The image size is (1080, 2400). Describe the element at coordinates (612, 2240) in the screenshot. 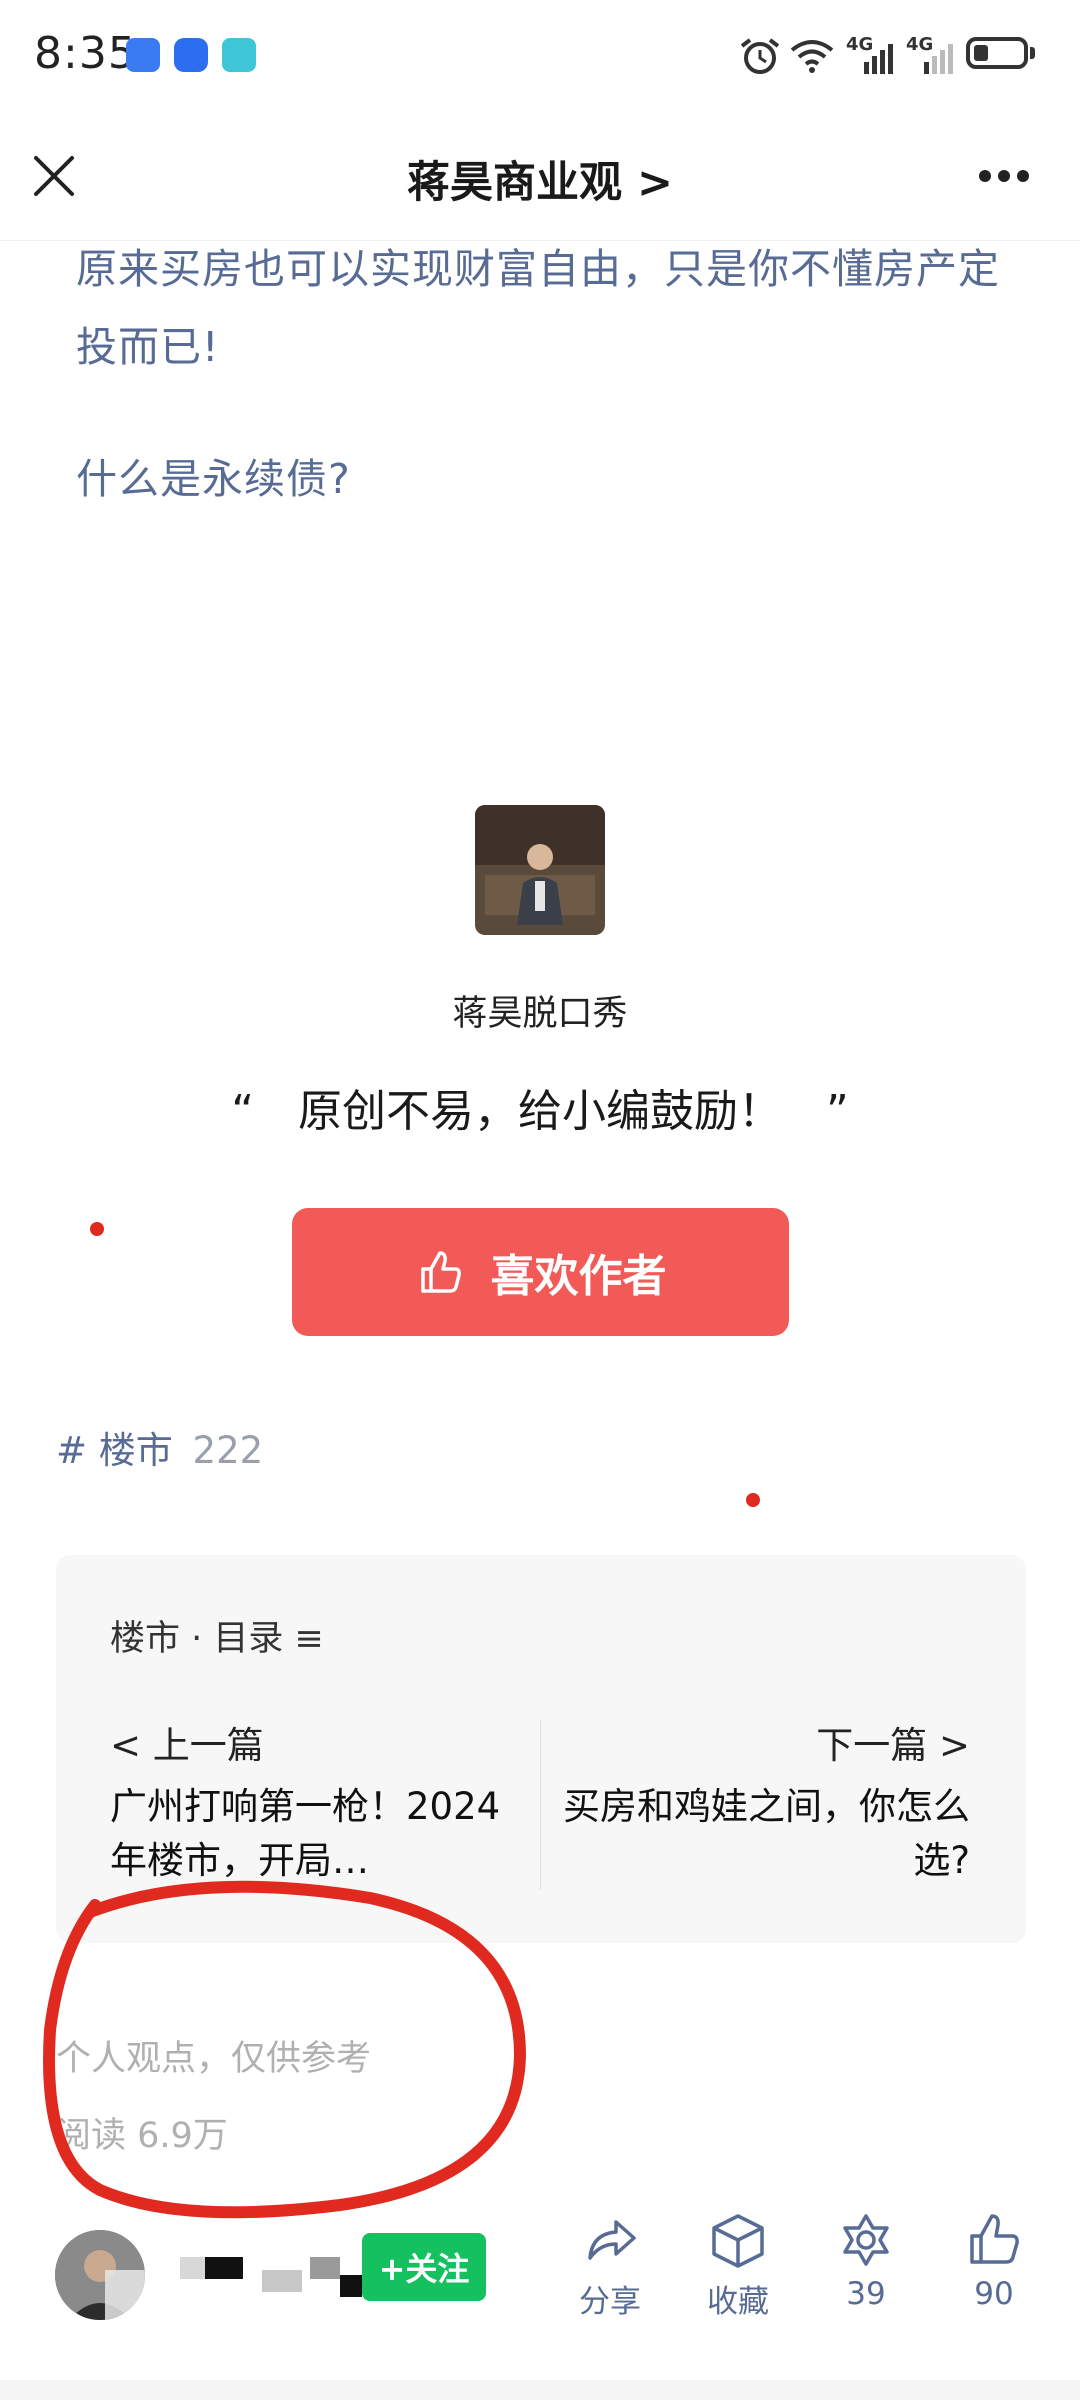

I see `share-icon` at that location.